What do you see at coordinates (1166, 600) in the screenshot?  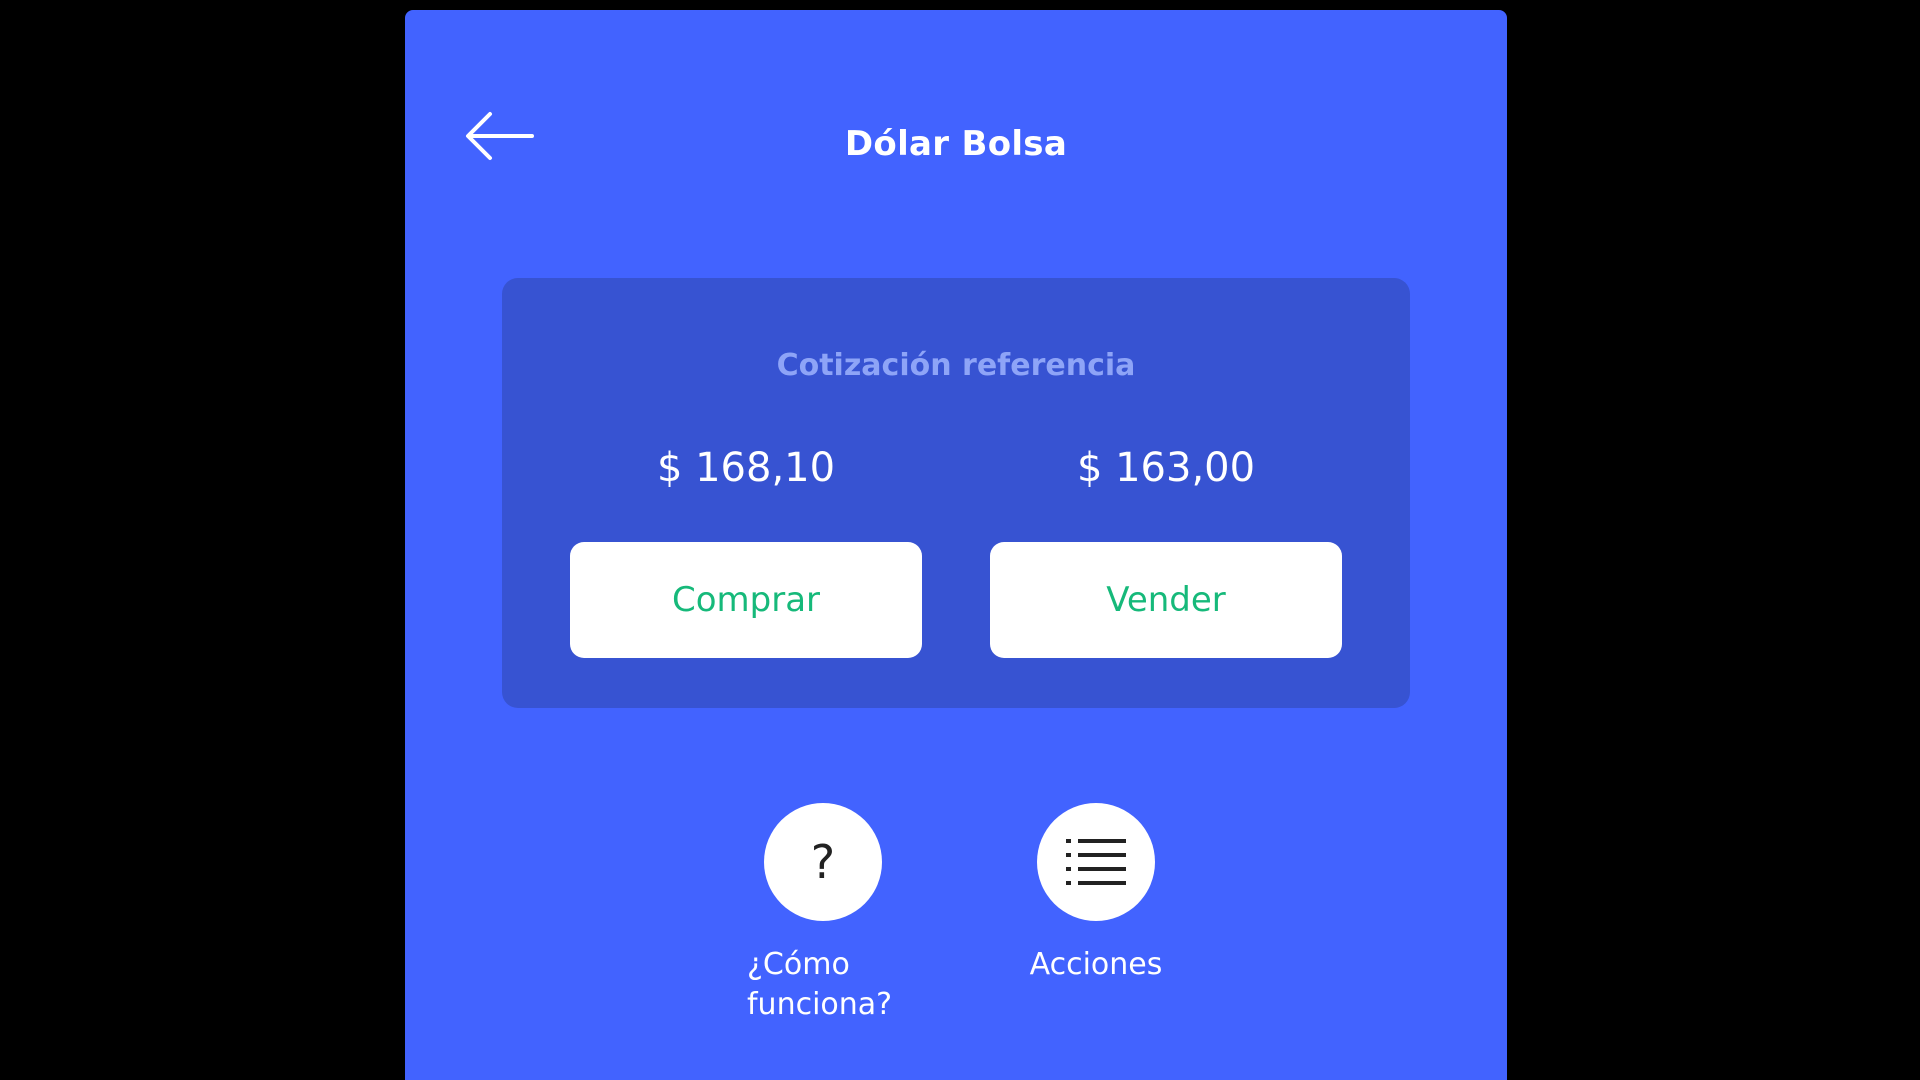 I see `sell-button: Vender` at bounding box center [1166, 600].